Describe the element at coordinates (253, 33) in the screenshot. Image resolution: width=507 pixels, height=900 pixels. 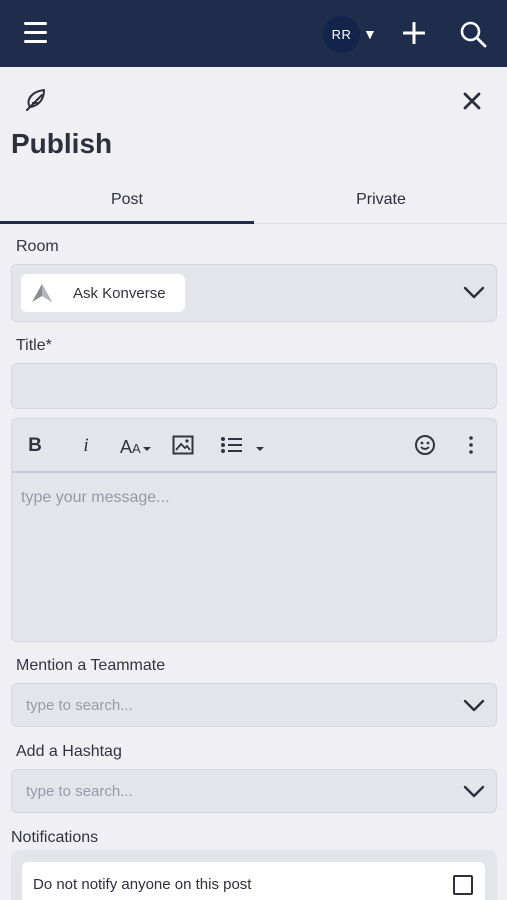
I see `top-bar: RR ▼` at that location.